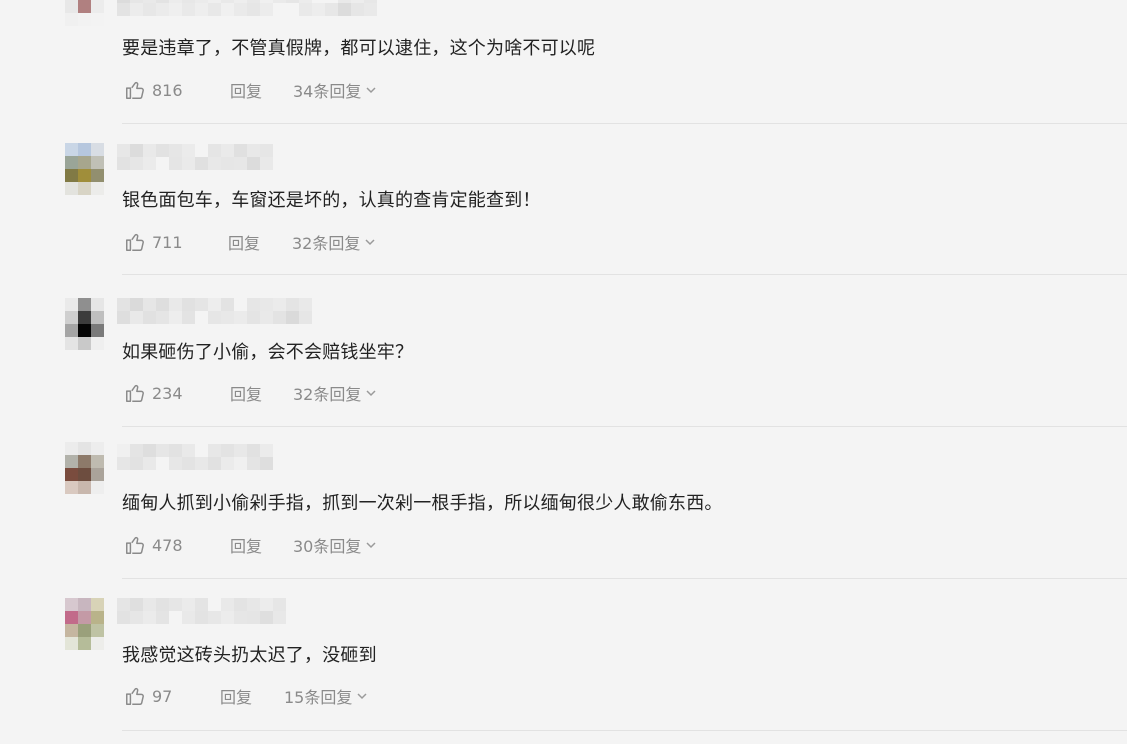 This screenshot has width=1127, height=744. I want to click on comment-text: 银色面包车，车窗还是坏的，认真的查肯定能查到！, so click(331, 200).